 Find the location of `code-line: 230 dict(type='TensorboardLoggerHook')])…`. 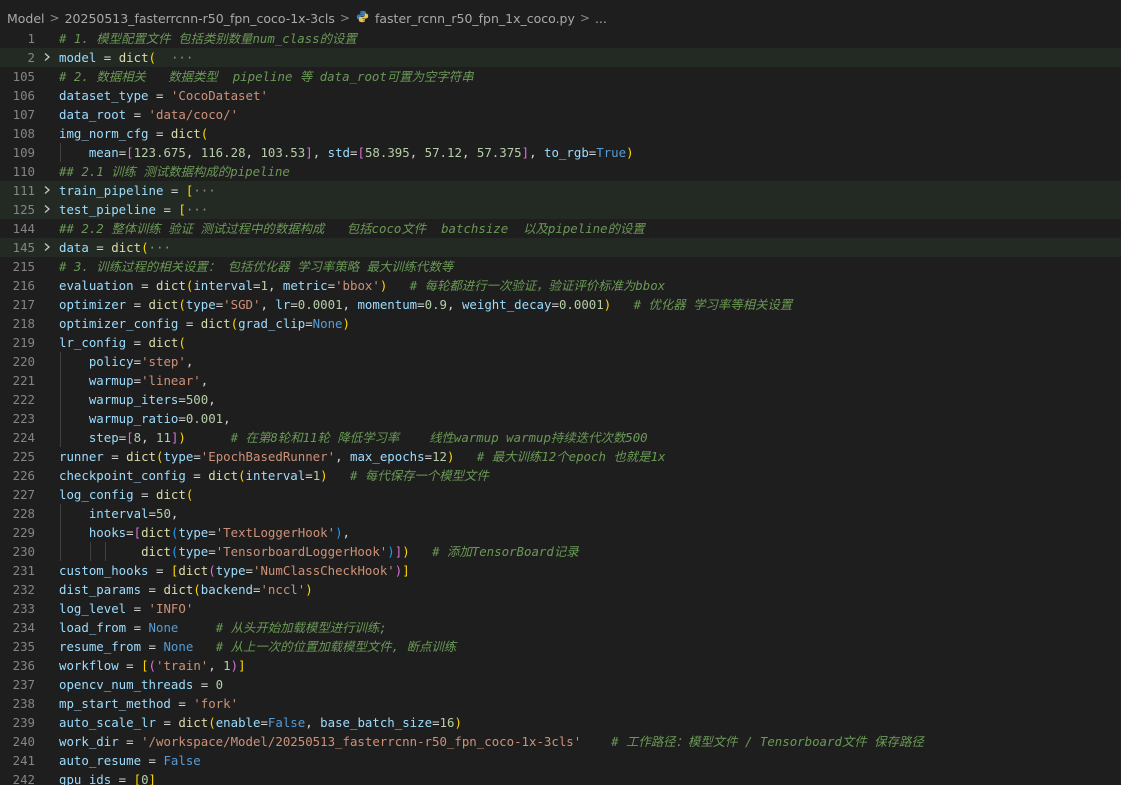

code-line: 230 dict(type='TensorboardLoggerHook')])… is located at coordinates (560, 551).